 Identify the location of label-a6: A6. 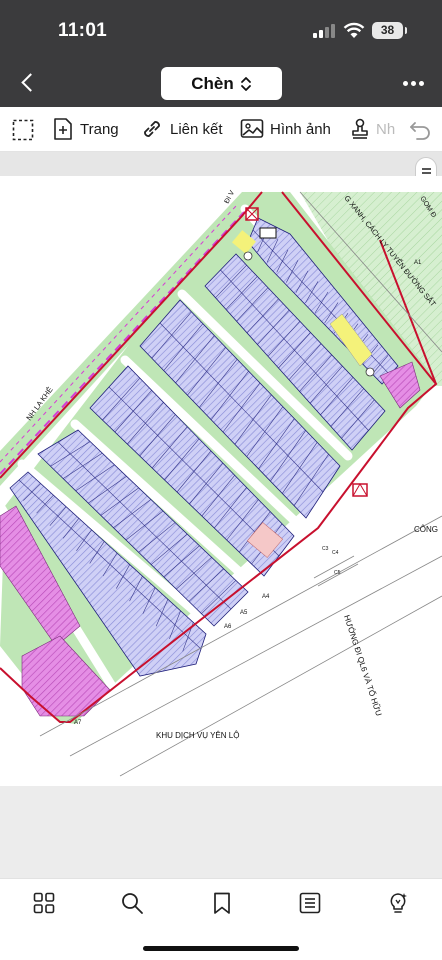
(228, 627).